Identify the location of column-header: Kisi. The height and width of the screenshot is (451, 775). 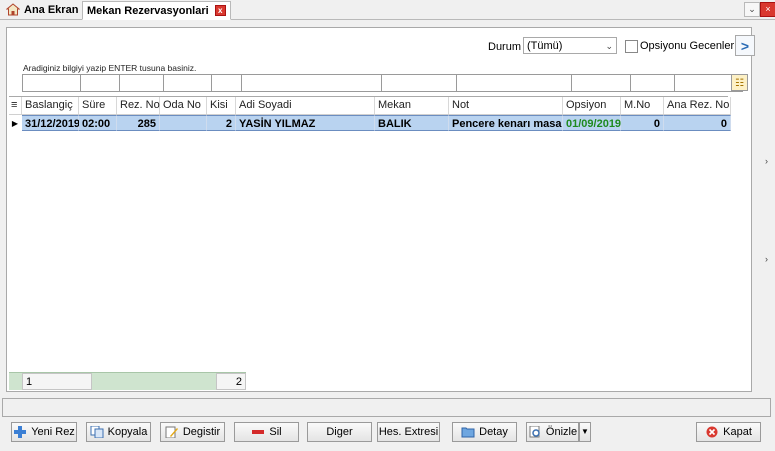
(221, 105).